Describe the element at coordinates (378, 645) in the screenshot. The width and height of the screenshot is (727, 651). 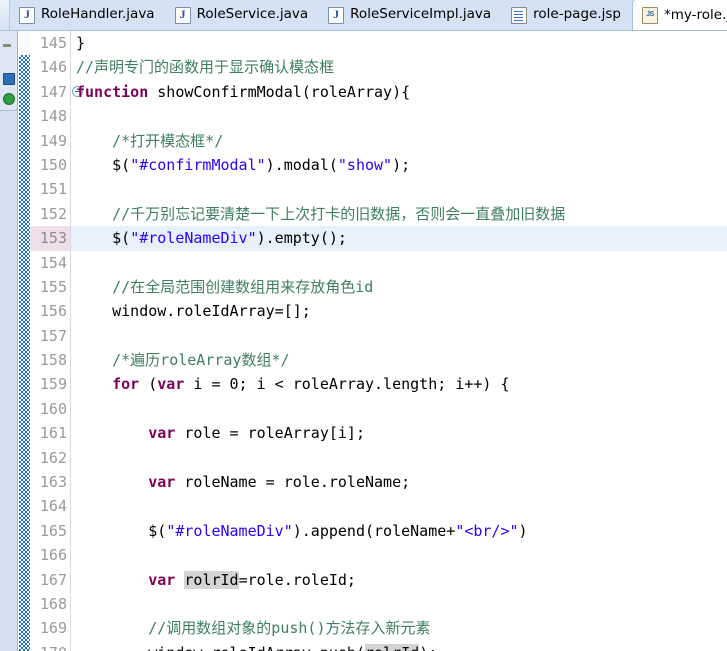
I see `code-line: 170 window.roleIdArray.push(rolrId);` at that location.